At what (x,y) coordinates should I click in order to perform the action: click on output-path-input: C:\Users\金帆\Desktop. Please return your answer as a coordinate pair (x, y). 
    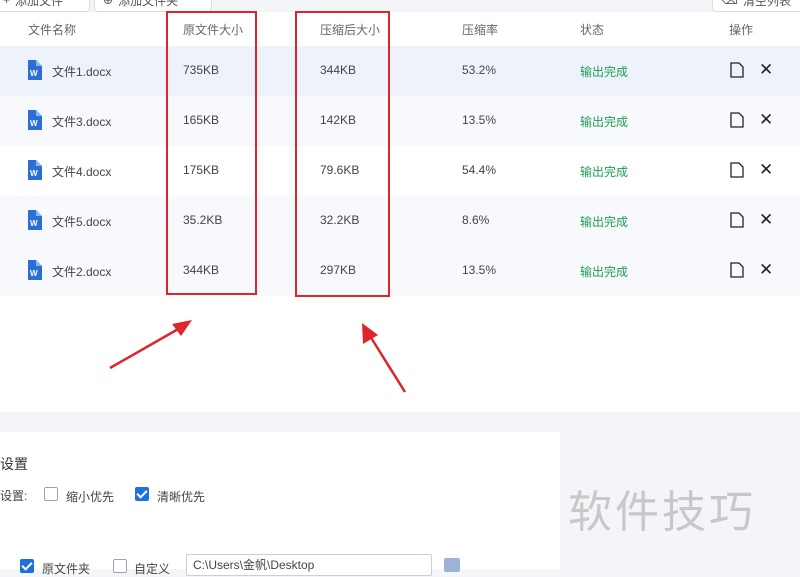
    Looking at the image, I should click on (309, 565).